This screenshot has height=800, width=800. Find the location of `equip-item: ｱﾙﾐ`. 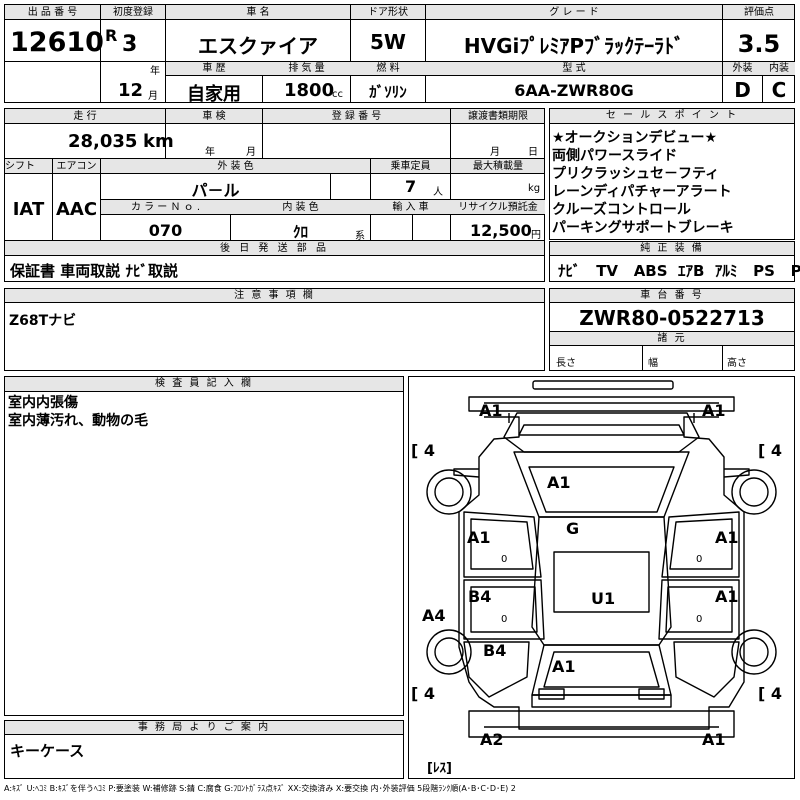

equip-item: ｱﾙﾐ is located at coordinates (726, 271).